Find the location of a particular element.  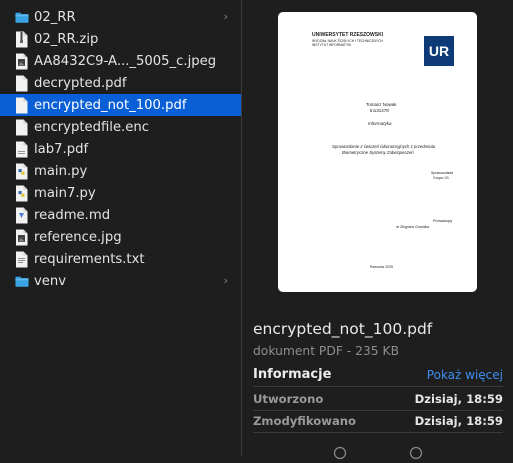

doc-title-line2: Biometryczne Systemy Zabezpieczeń is located at coordinates (378, 152).